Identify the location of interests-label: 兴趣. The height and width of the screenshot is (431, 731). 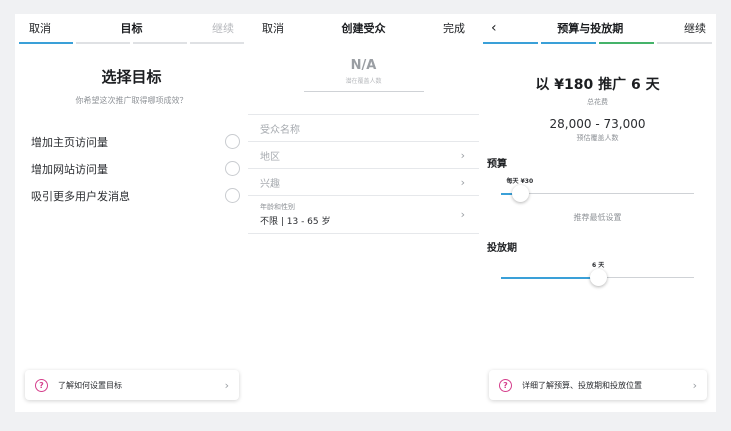
(270, 184).